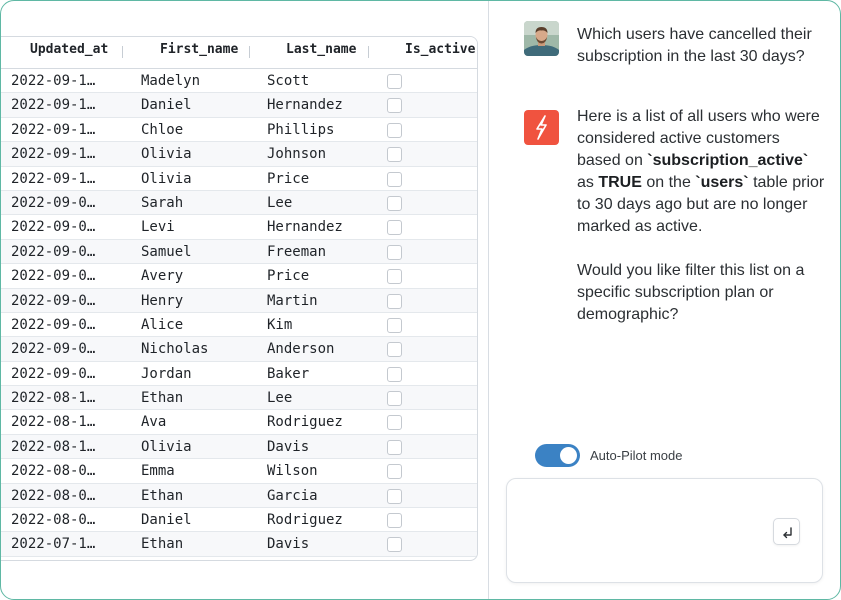 Image resolution: width=841 pixels, height=600 pixels. I want to click on message-text: on the, so click(668, 182).